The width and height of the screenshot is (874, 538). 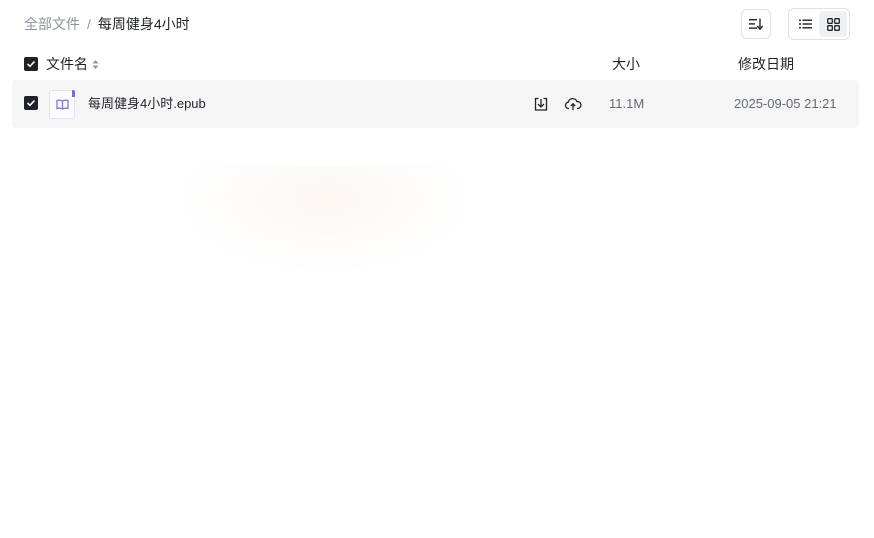 I want to click on list-view-button, so click(x=805, y=24).